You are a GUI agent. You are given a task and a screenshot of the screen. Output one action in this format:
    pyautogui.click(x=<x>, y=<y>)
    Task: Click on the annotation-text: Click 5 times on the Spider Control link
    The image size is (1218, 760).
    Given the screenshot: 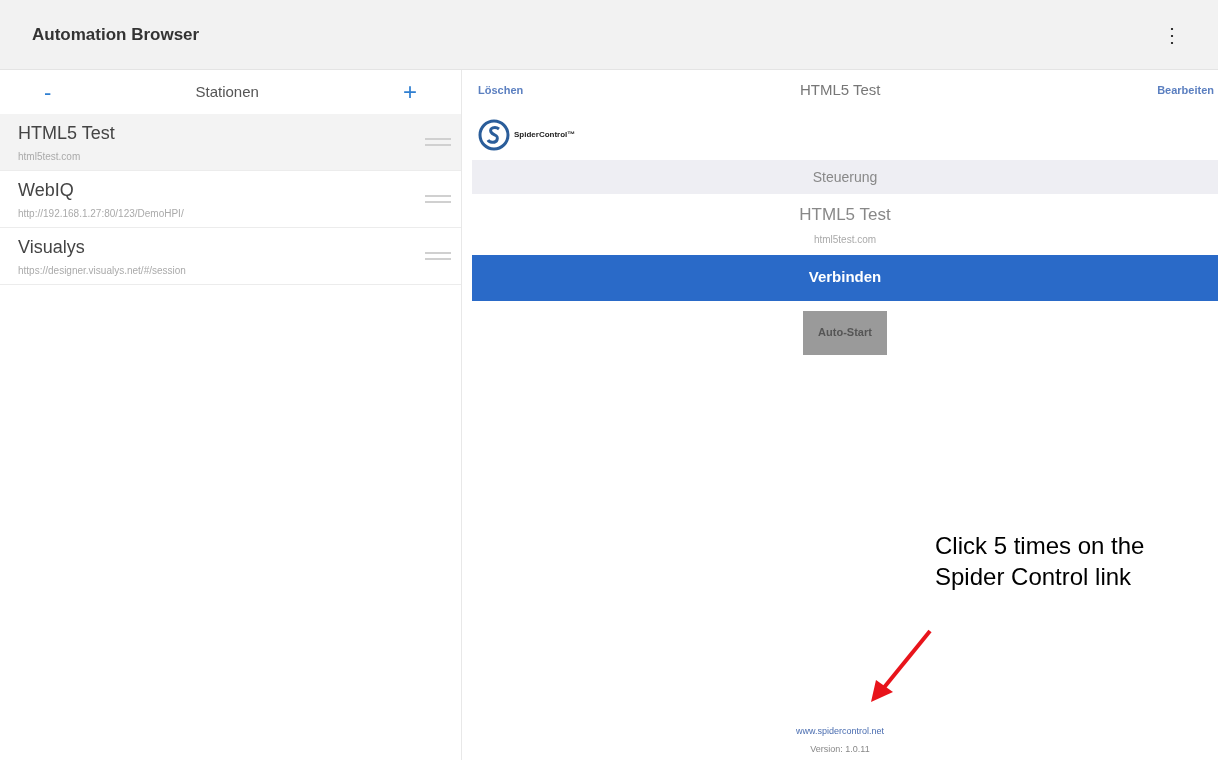 What is the action you would take?
    pyautogui.click(x=1040, y=562)
    